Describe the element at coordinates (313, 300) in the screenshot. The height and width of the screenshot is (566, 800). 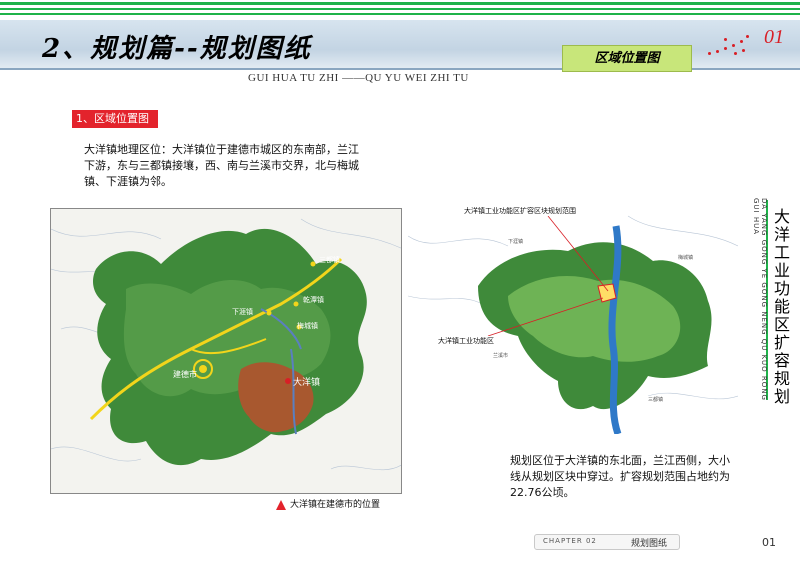
I see `label-qiantan: 乾潭镇` at that location.